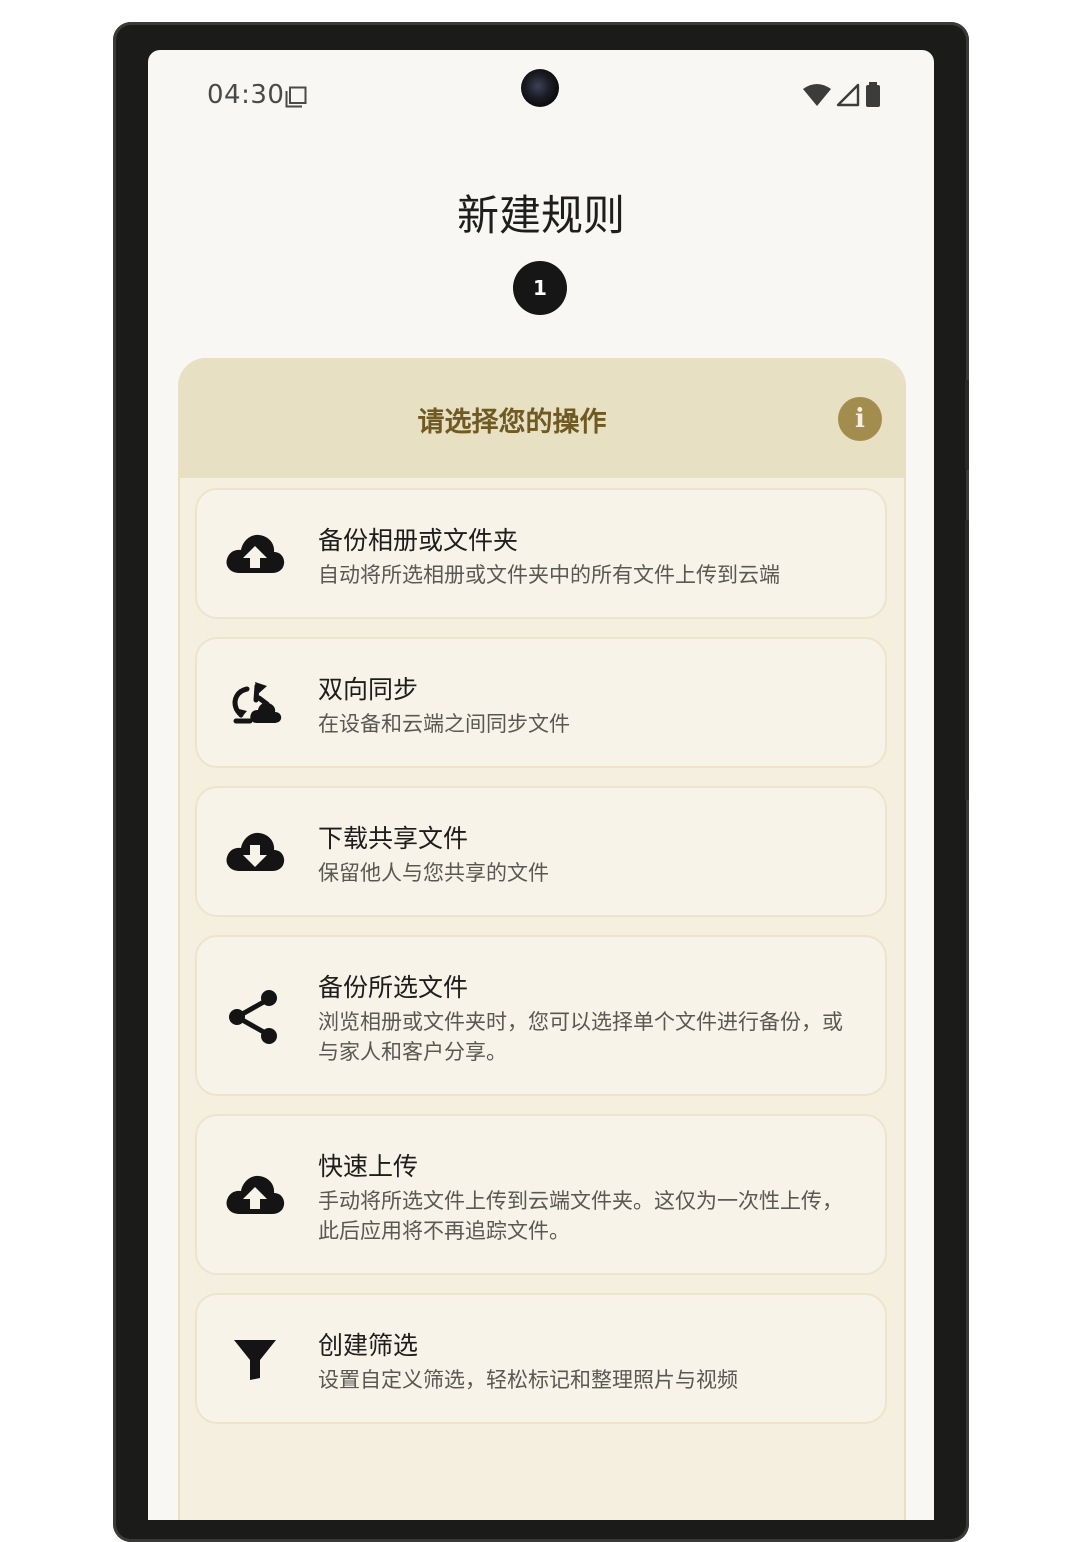 This screenshot has width=1080, height=1542. What do you see at coordinates (444, 724) in the screenshot?
I see `option-description: 在设备和云端之间同步文件` at bounding box center [444, 724].